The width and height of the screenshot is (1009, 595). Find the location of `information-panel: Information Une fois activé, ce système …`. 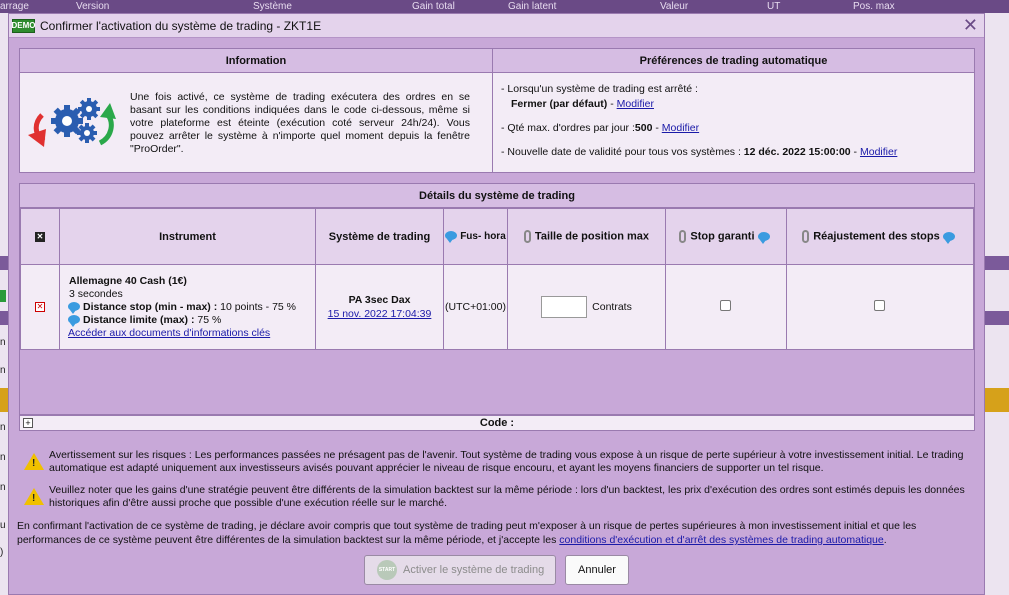

information-panel: Information Une fois activé, ce système … is located at coordinates (256, 110).